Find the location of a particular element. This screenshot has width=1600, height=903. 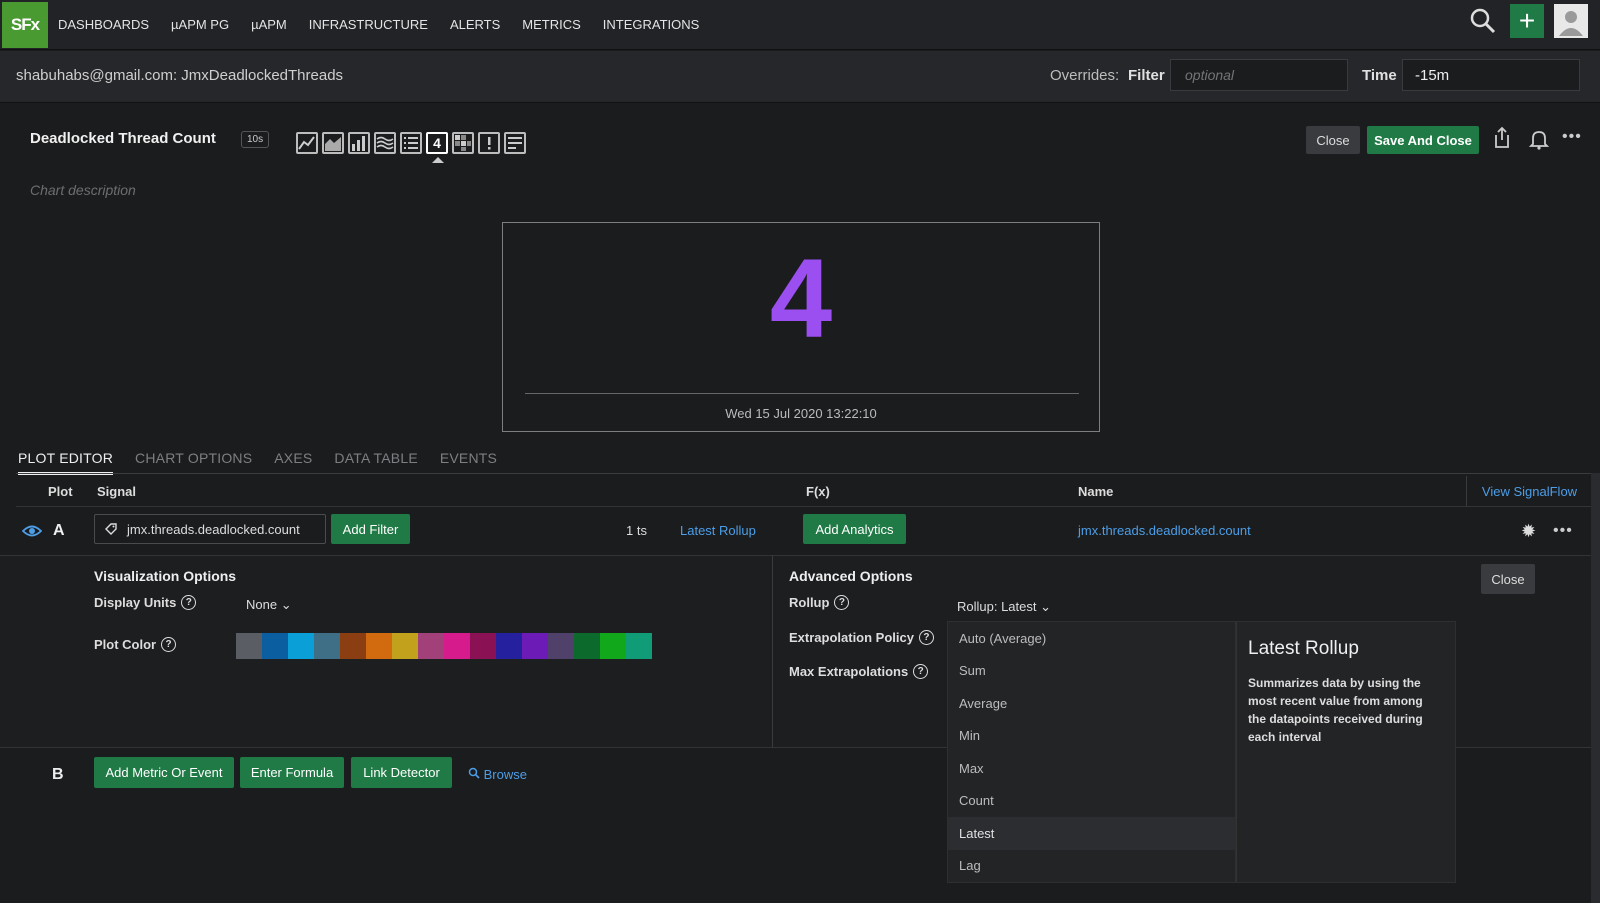

enter-formula-button: Enter Formula is located at coordinates (292, 772).